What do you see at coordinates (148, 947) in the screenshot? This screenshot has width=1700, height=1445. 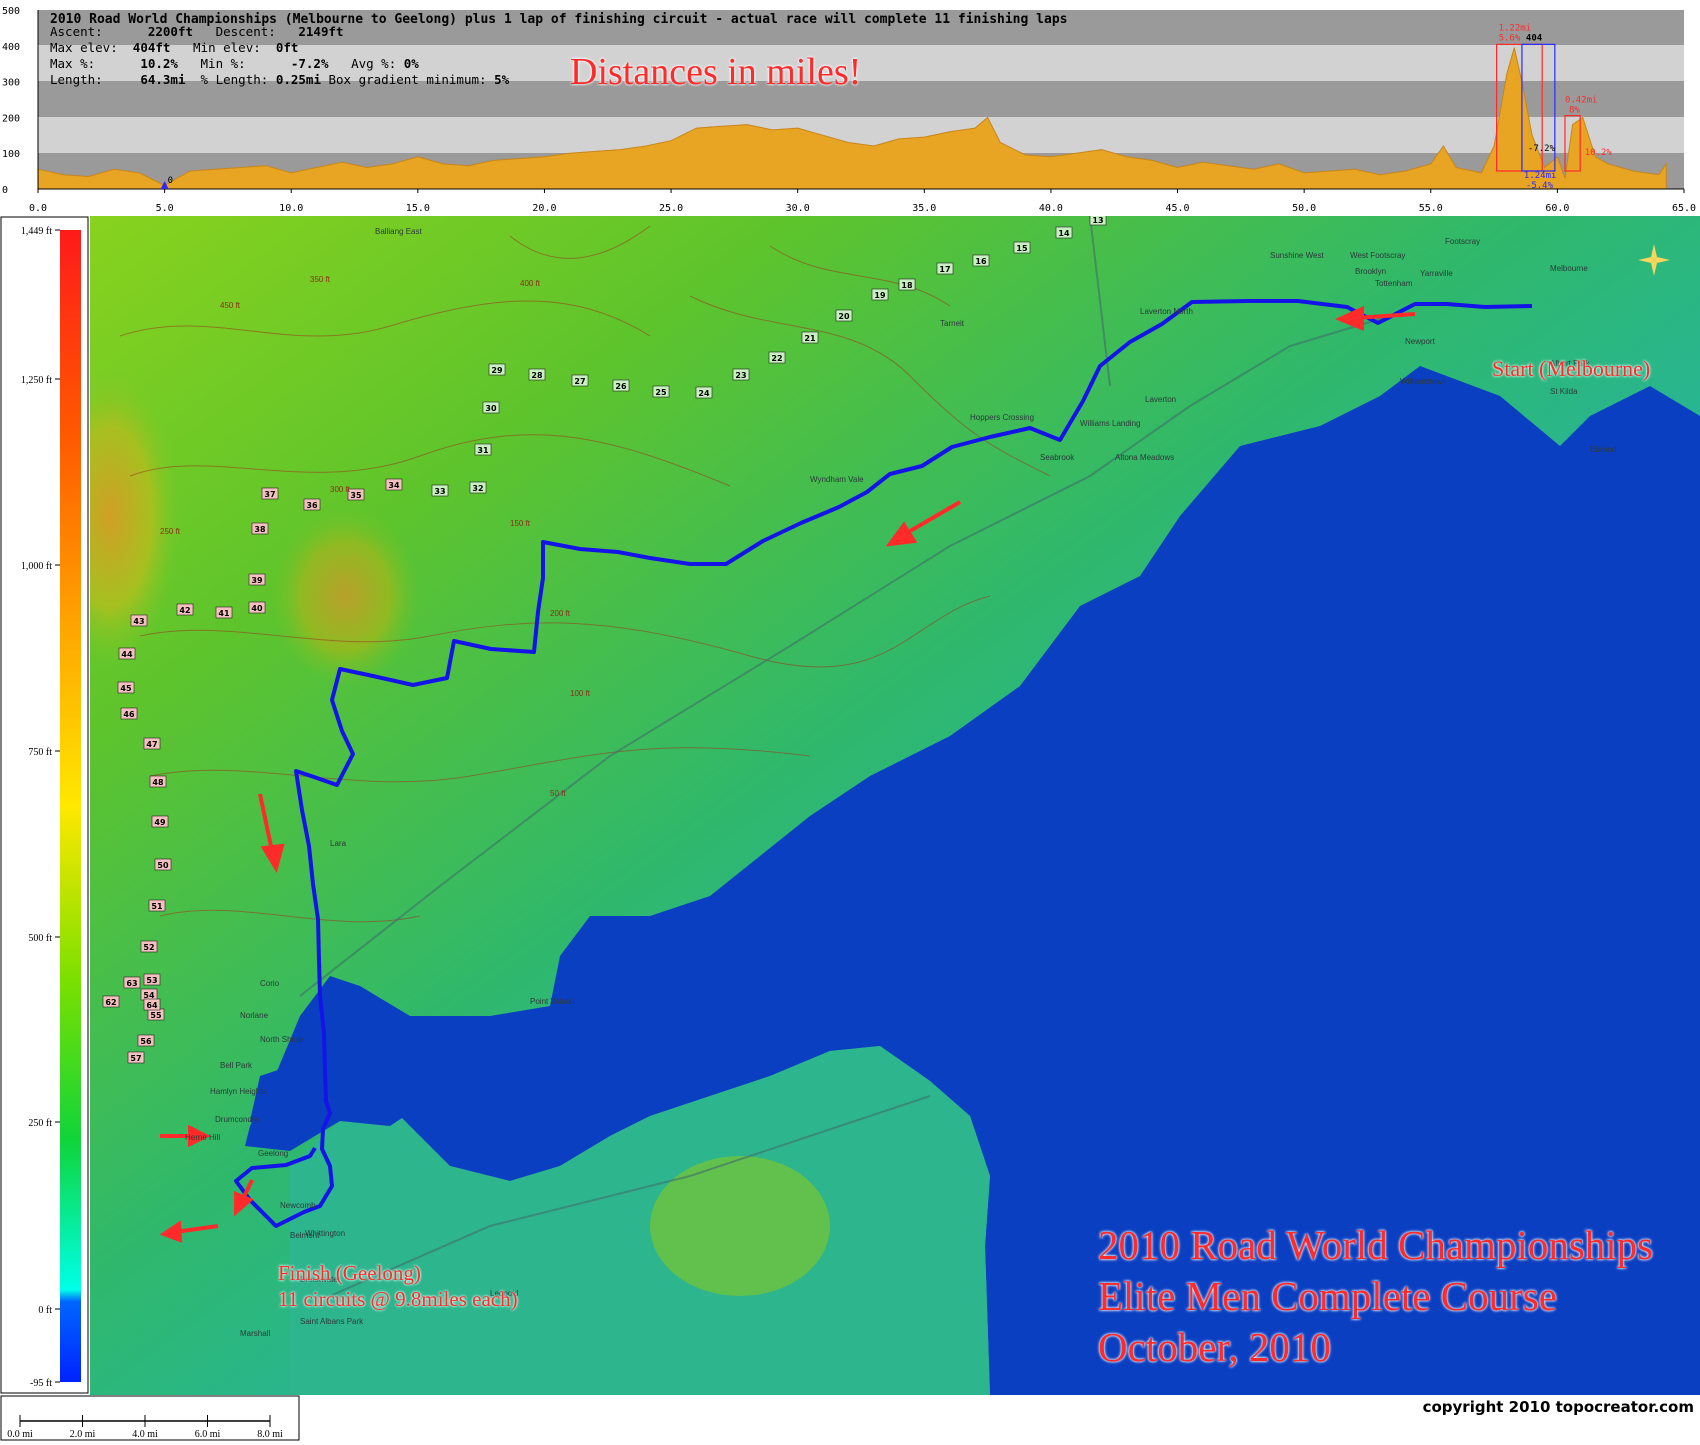 I see `route-marker-label: 52` at bounding box center [148, 947].